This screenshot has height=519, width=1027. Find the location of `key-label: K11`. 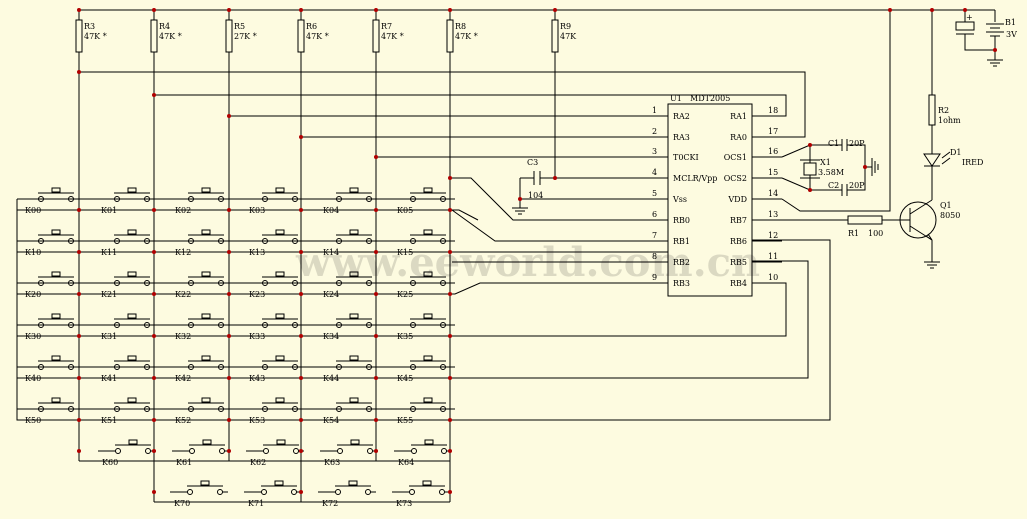

key-label: K11 is located at coordinates (109, 252).